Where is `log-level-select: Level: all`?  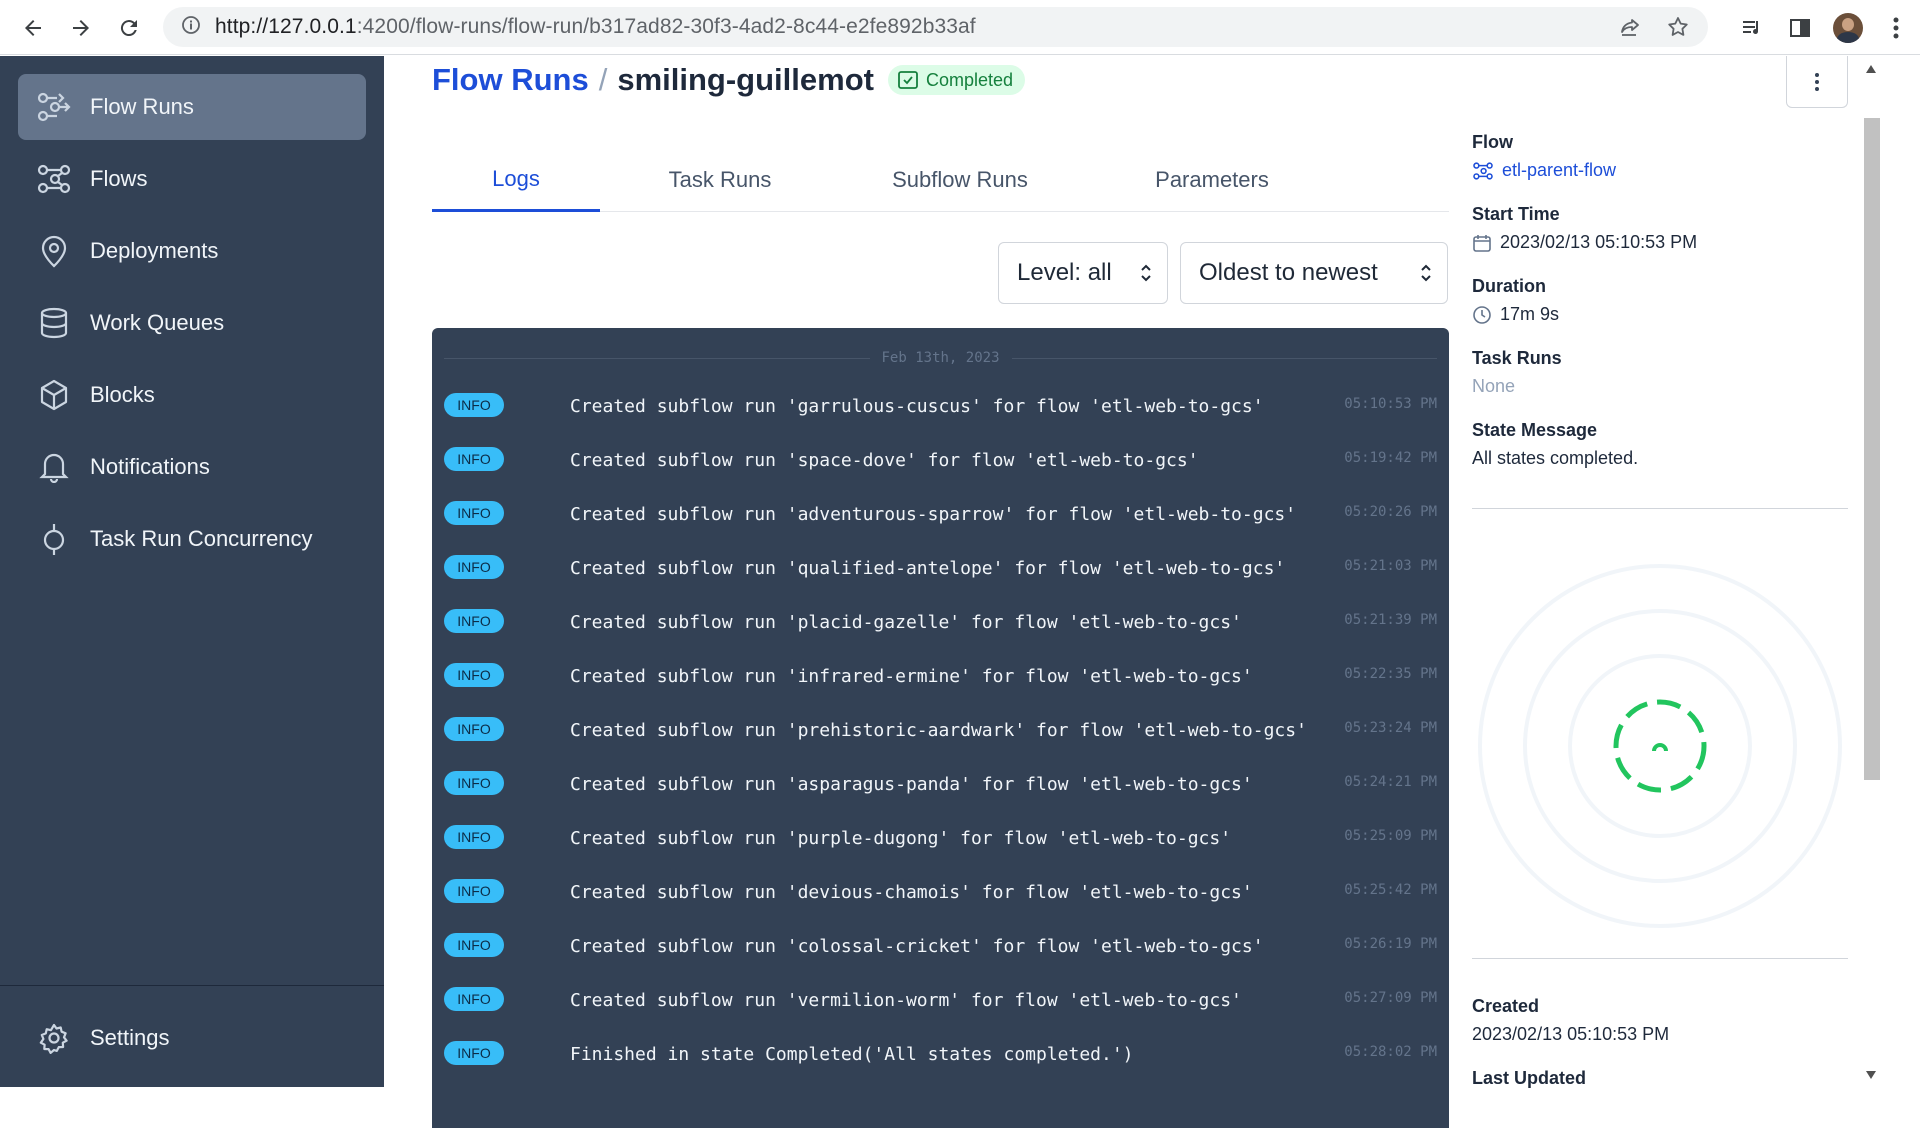 log-level-select: Level: all is located at coordinates (1083, 273).